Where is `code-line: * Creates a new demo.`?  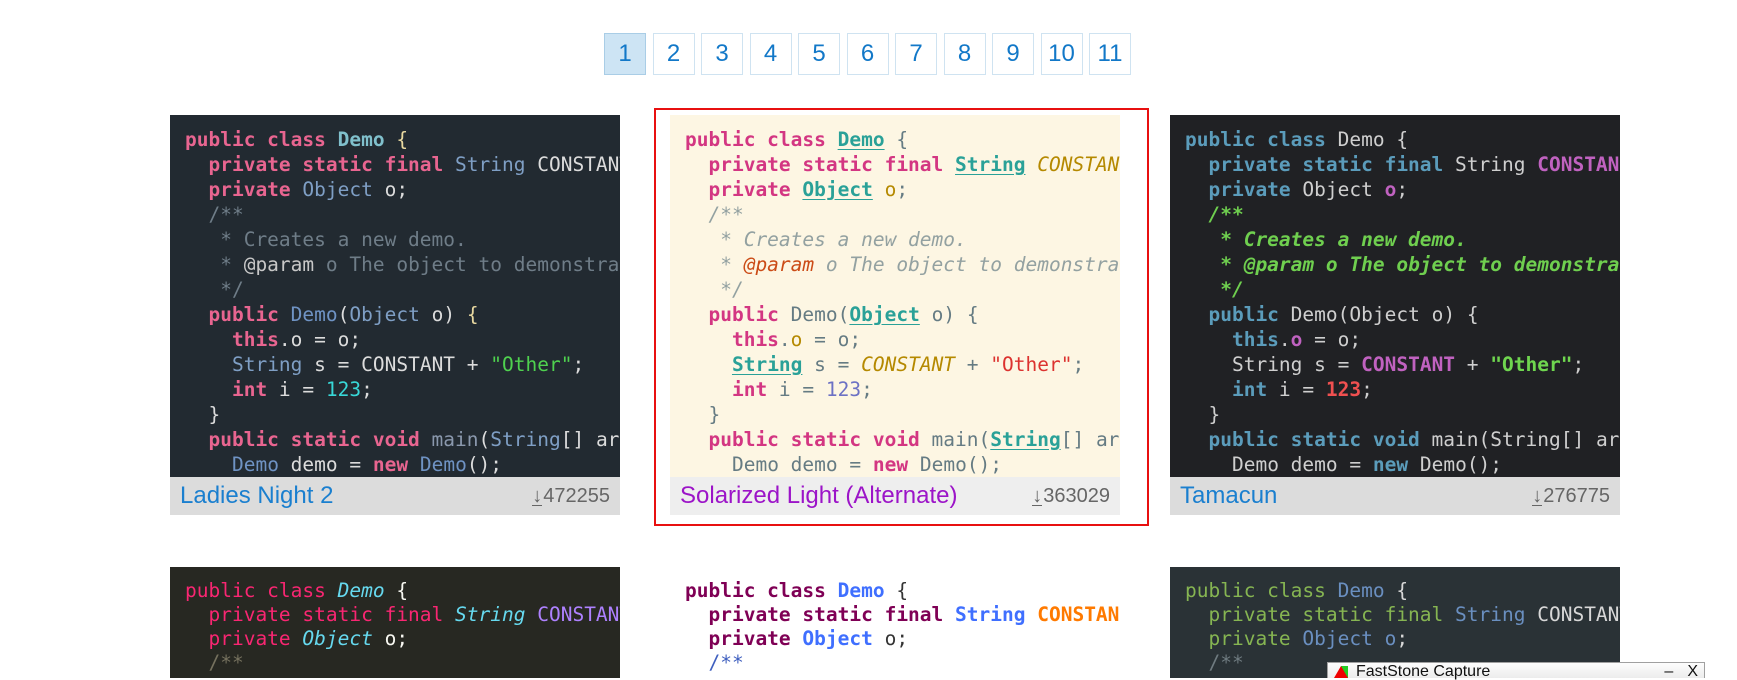 code-line: * Creates a new demo. is located at coordinates (1402, 239).